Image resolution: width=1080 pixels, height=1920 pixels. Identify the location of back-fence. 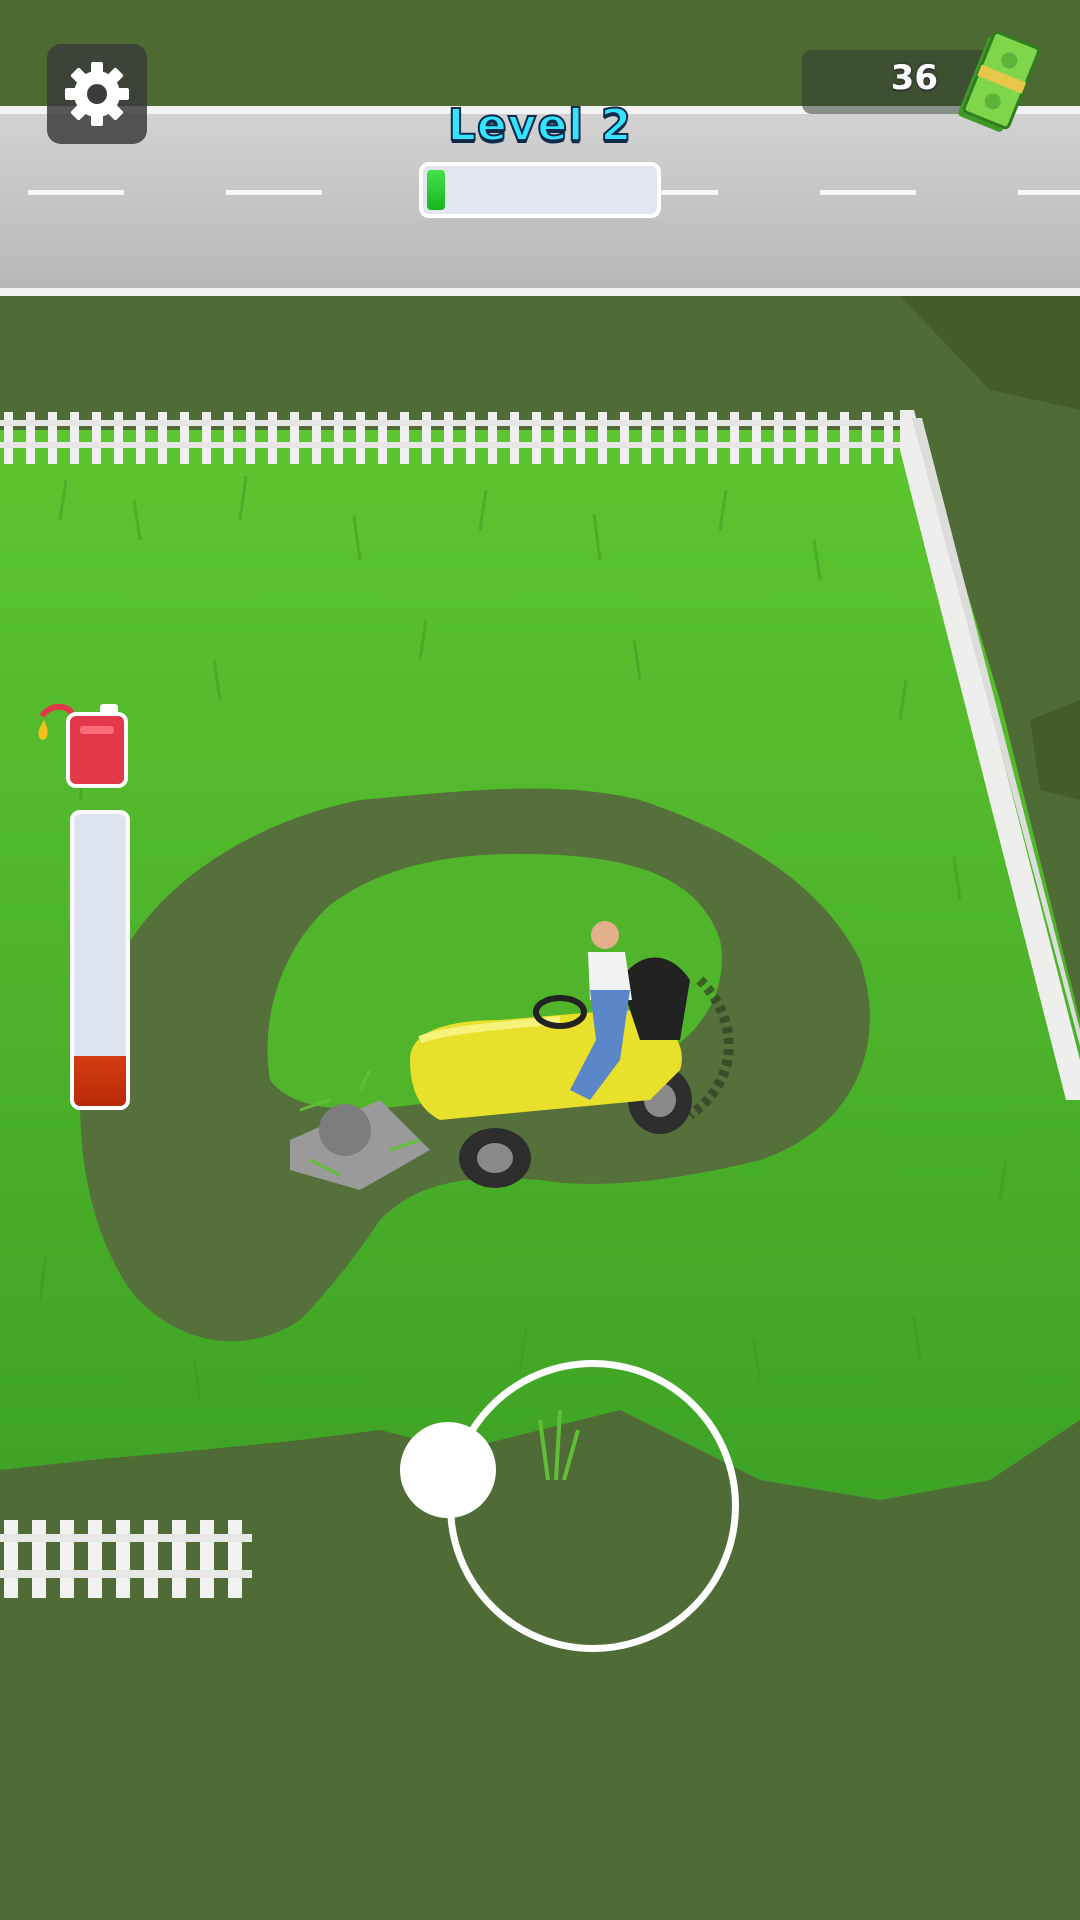
(455, 438).